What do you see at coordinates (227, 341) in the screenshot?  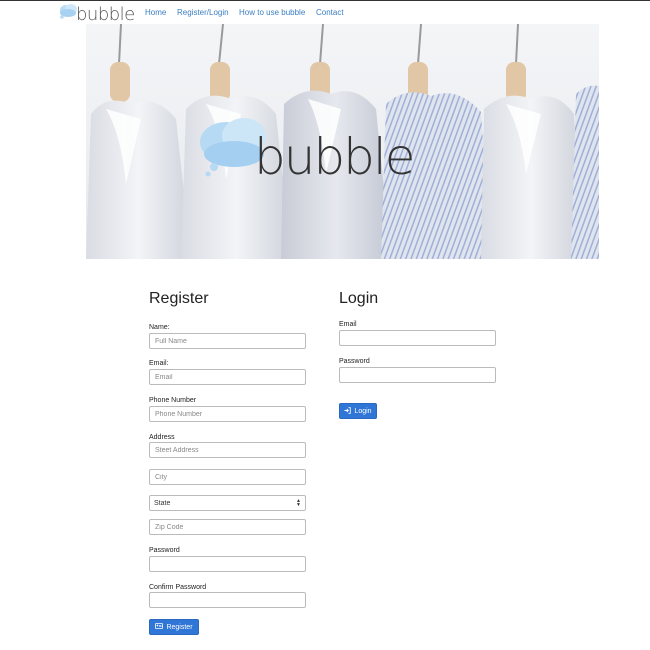 I see `name-field` at bounding box center [227, 341].